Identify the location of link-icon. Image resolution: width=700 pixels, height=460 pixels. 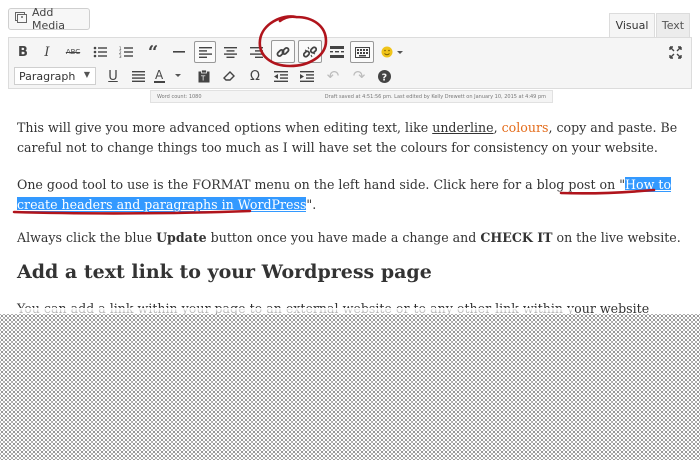
(283, 51).